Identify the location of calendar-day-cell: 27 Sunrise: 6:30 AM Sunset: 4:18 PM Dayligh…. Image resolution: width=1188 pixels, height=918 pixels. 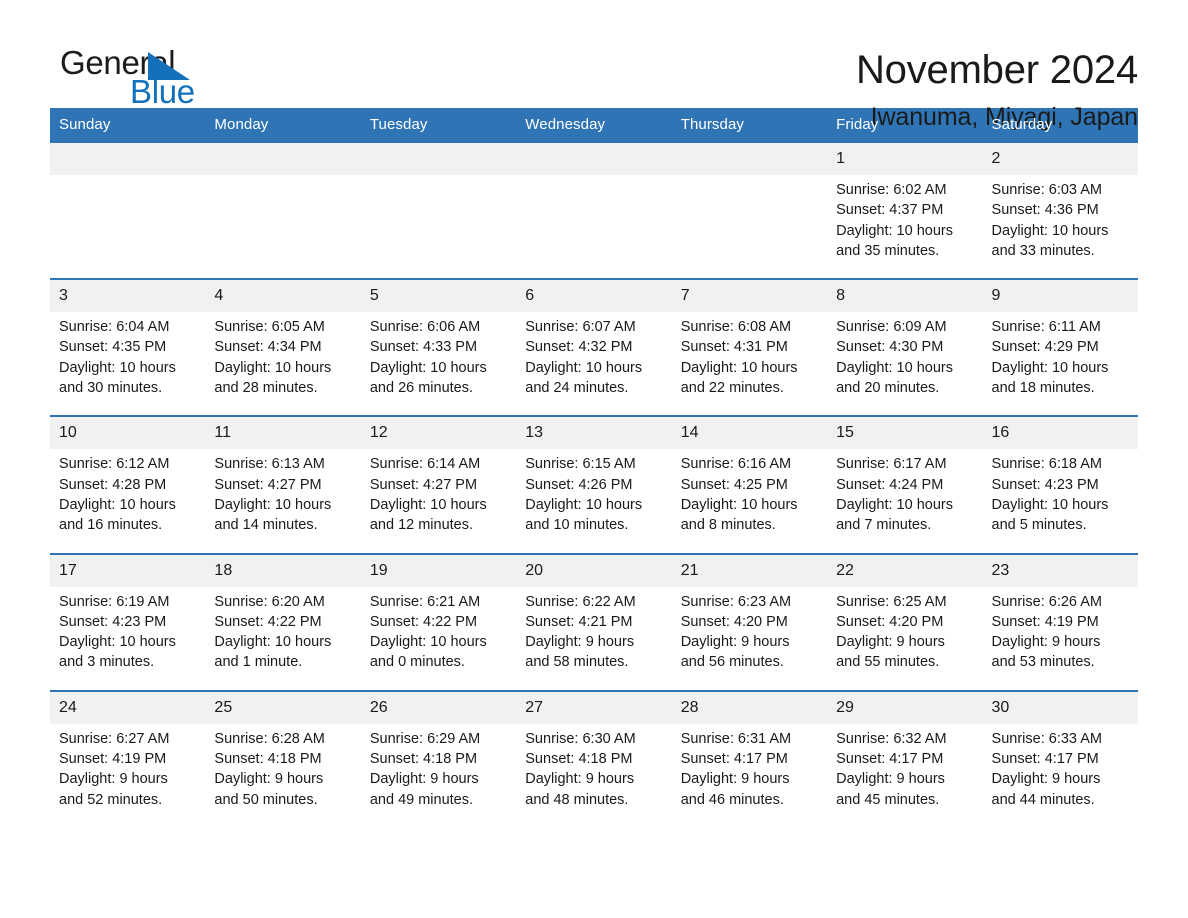
(594, 749).